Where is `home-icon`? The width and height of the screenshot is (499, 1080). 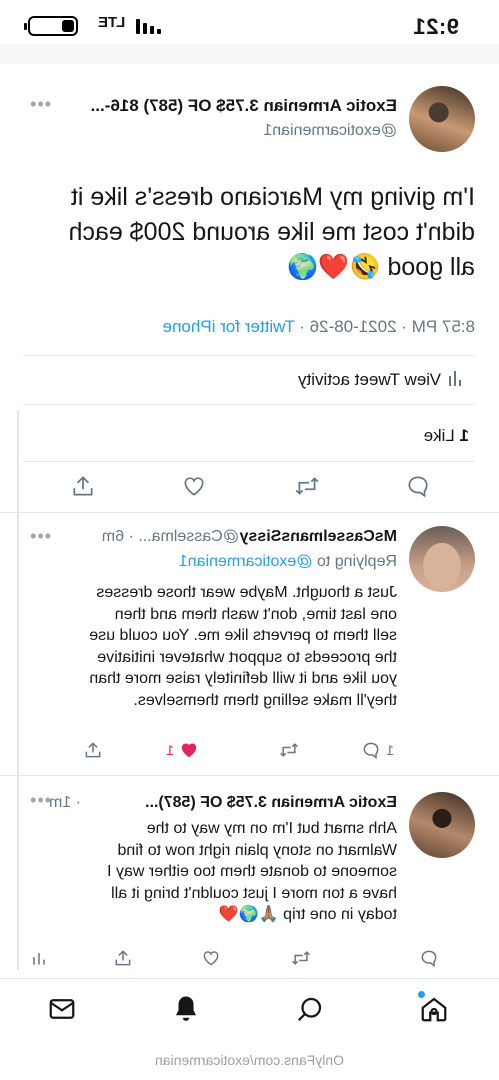 home-icon is located at coordinates (434, 1009).